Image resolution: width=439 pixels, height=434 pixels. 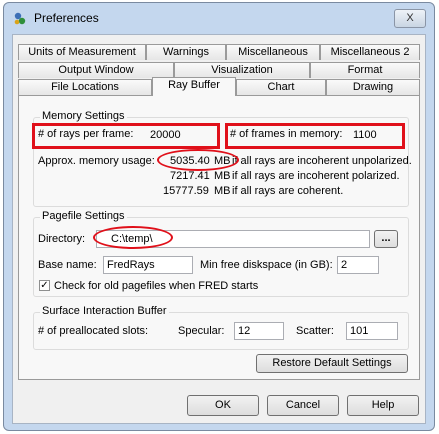 What do you see at coordinates (20, 18) in the screenshot?
I see `app-icon` at bounding box center [20, 18].